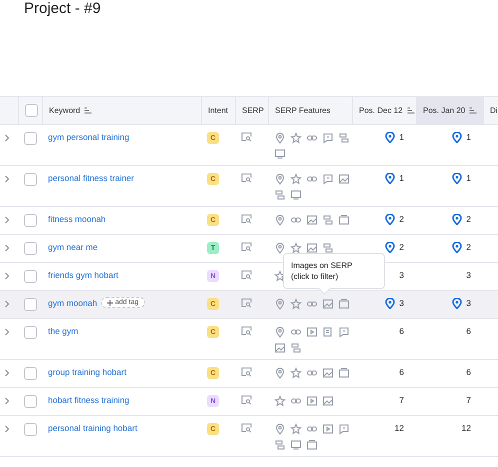  What do you see at coordinates (73, 247) in the screenshot?
I see `keyword-link: gym near me` at bounding box center [73, 247].